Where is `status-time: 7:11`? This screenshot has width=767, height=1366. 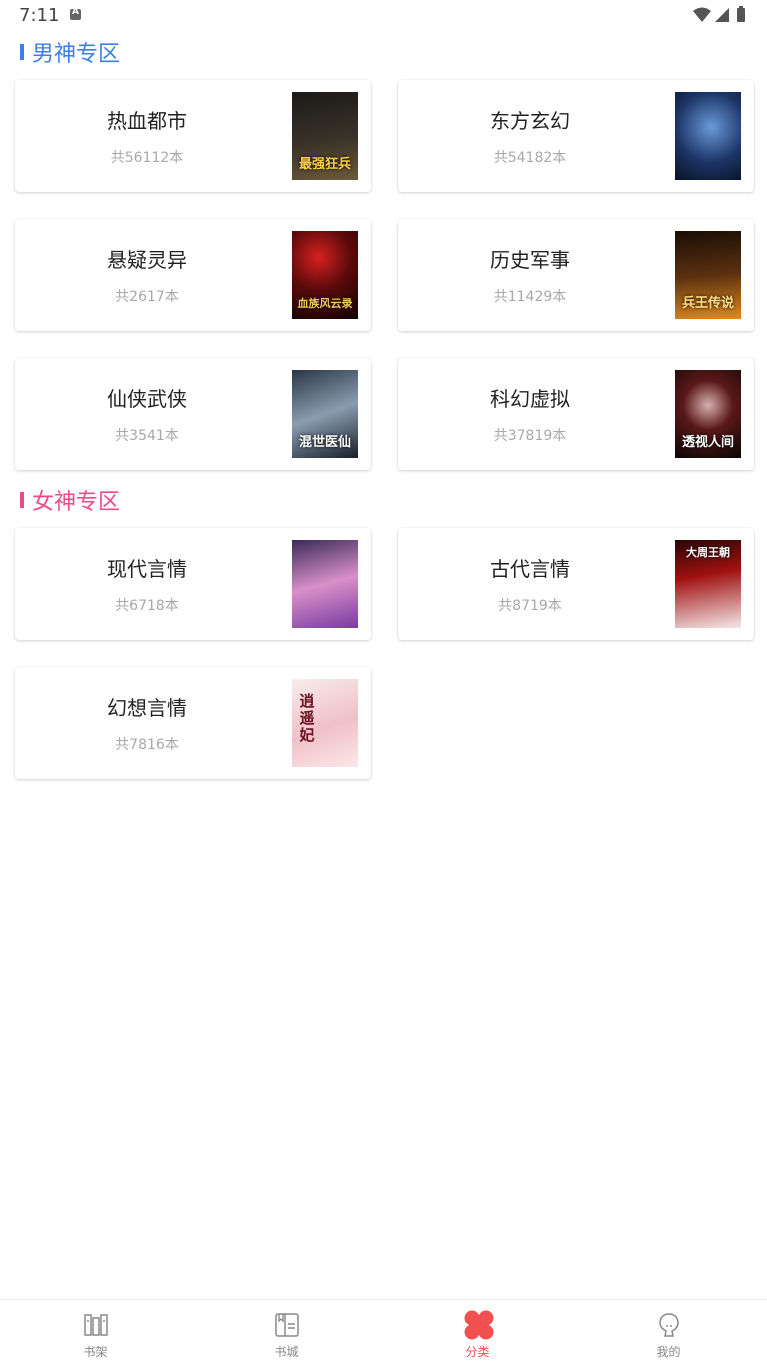 status-time: 7:11 is located at coordinates (39, 15).